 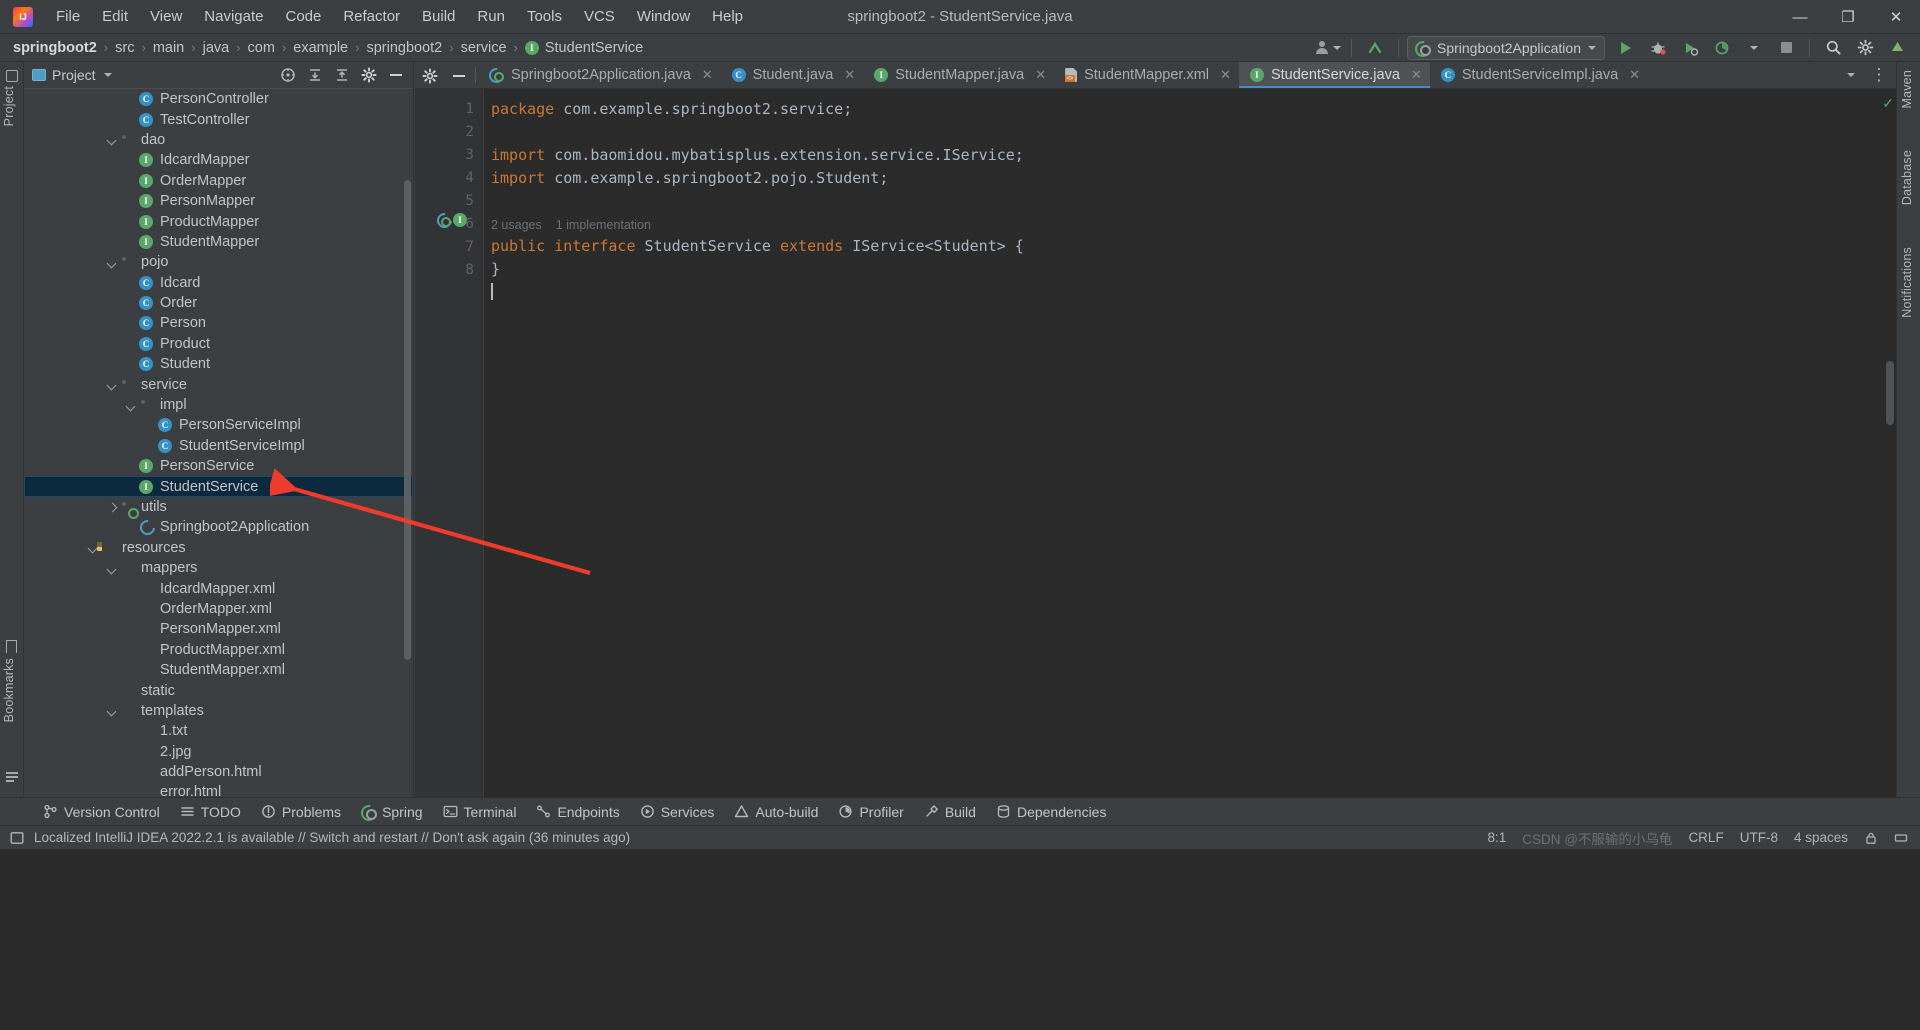 What do you see at coordinates (958, 75) in the screenshot?
I see `editor-tab-studentmapper-java: I StudentMapper.java ✕` at bounding box center [958, 75].